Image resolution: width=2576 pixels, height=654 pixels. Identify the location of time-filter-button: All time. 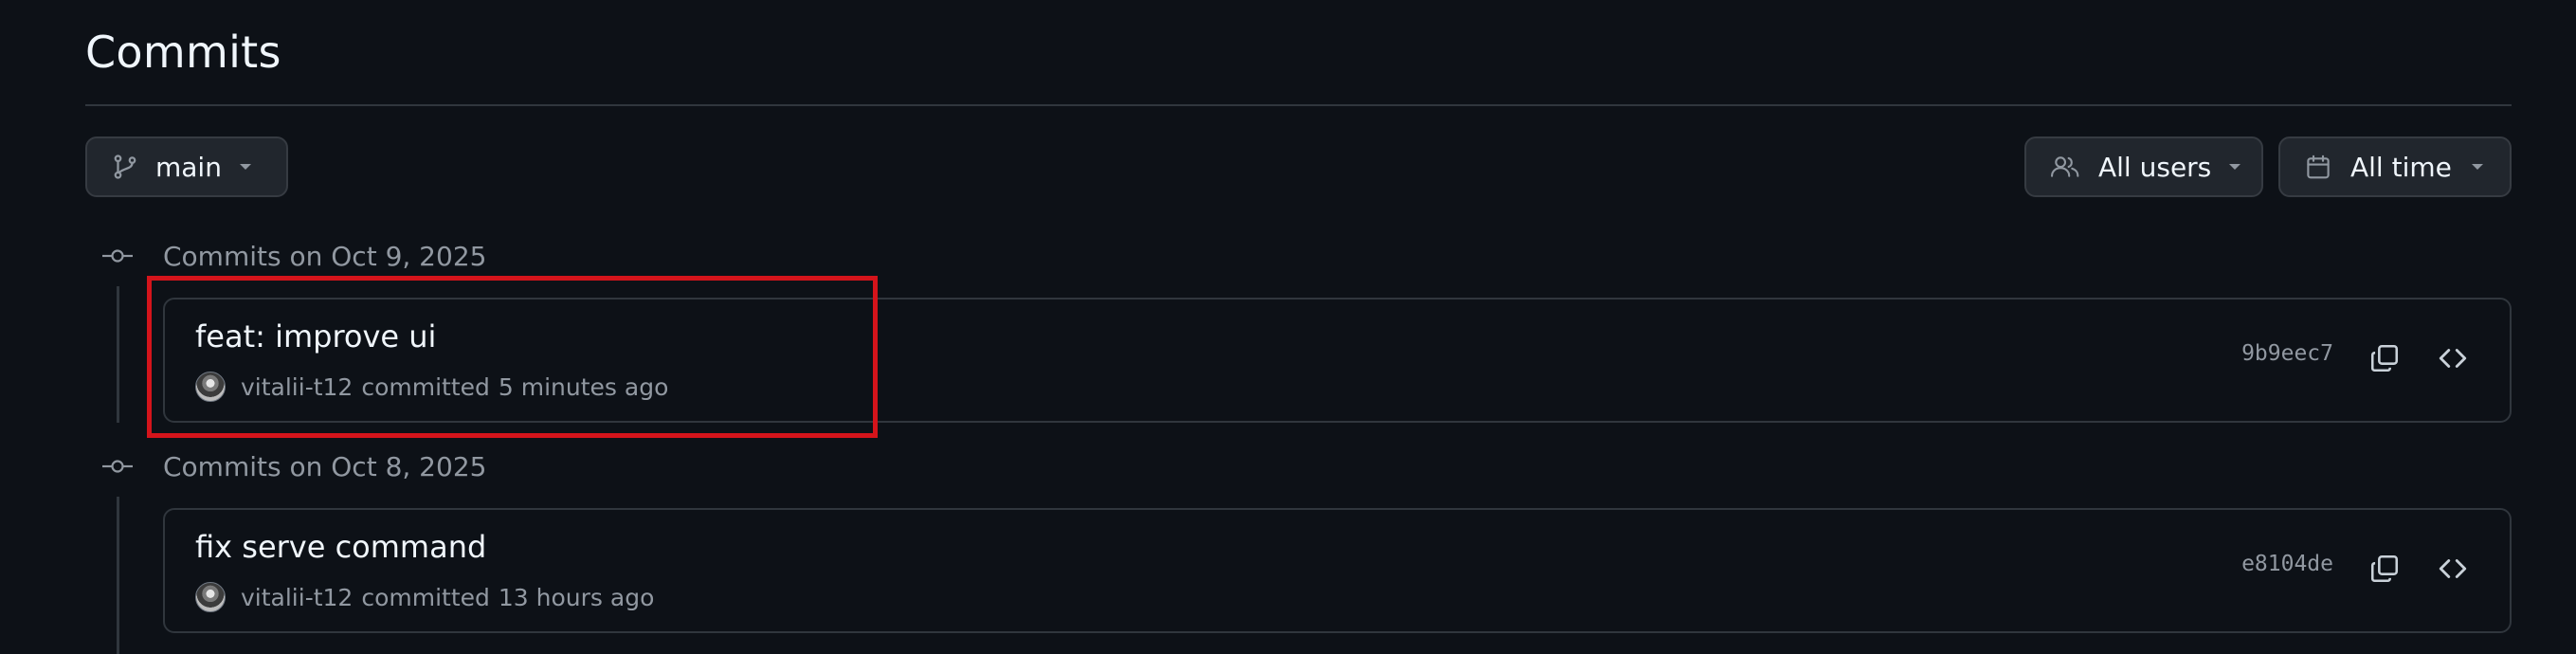
(2395, 166).